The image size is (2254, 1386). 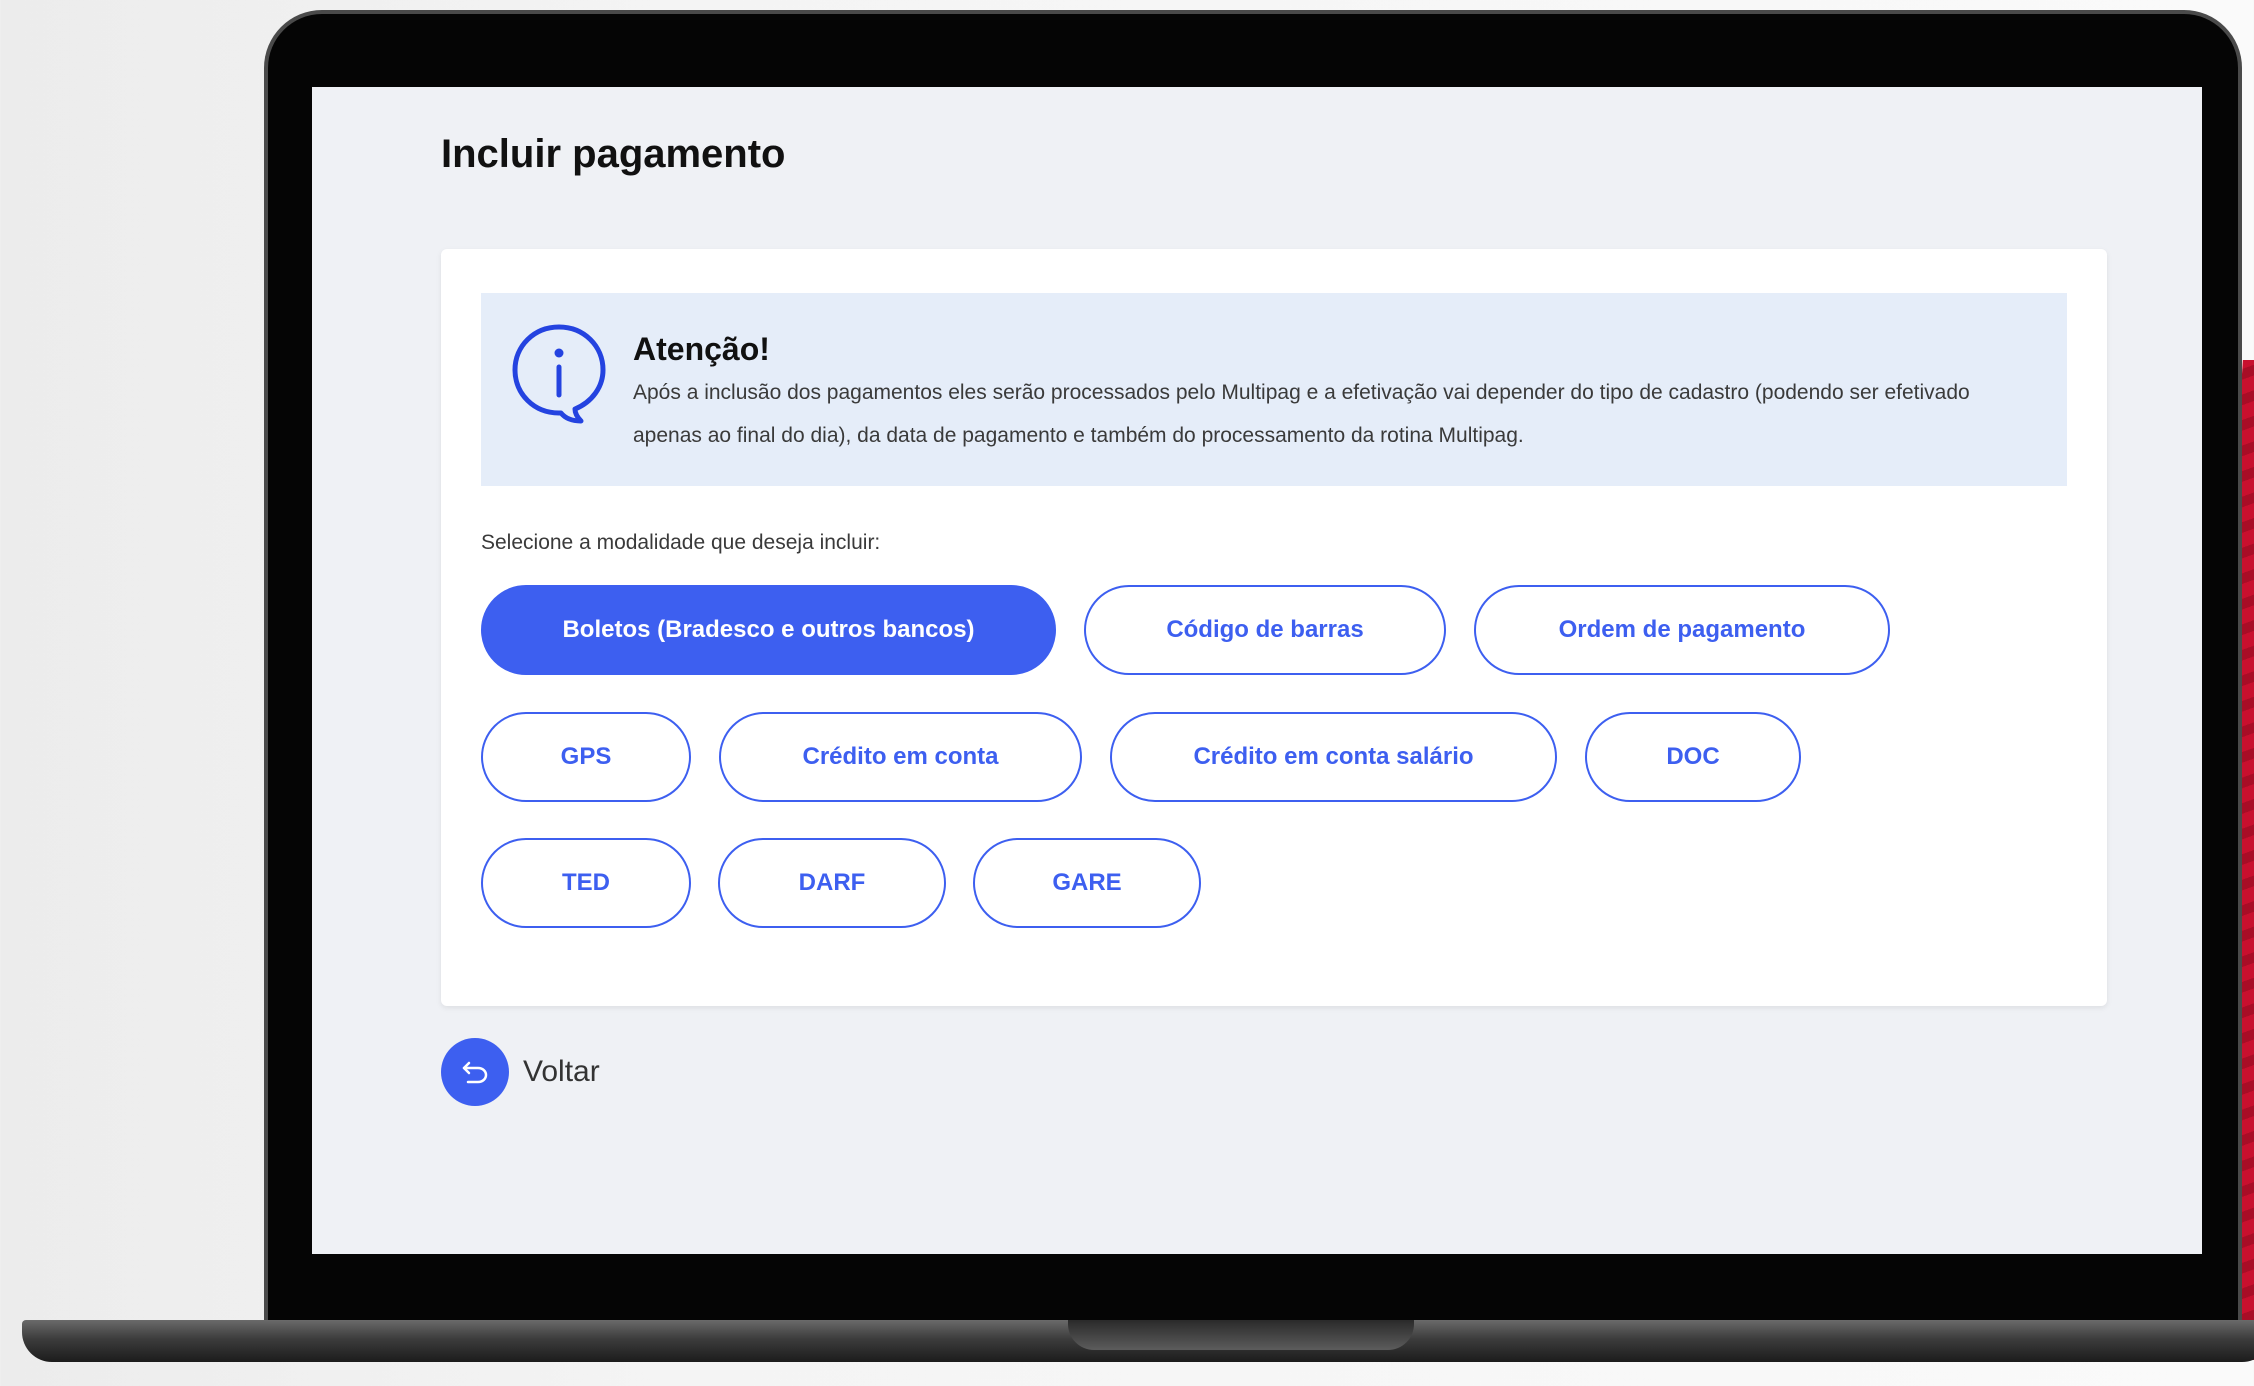 What do you see at coordinates (1241, 1335) in the screenshot?
I see `laptop-notch` at bounding box center [1241, 1335].